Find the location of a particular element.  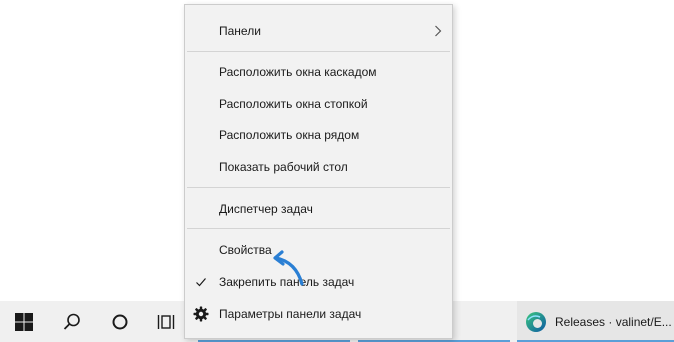

menu-item-show-desktop: Показать рабочий стол is located at coordinates (318, 167).